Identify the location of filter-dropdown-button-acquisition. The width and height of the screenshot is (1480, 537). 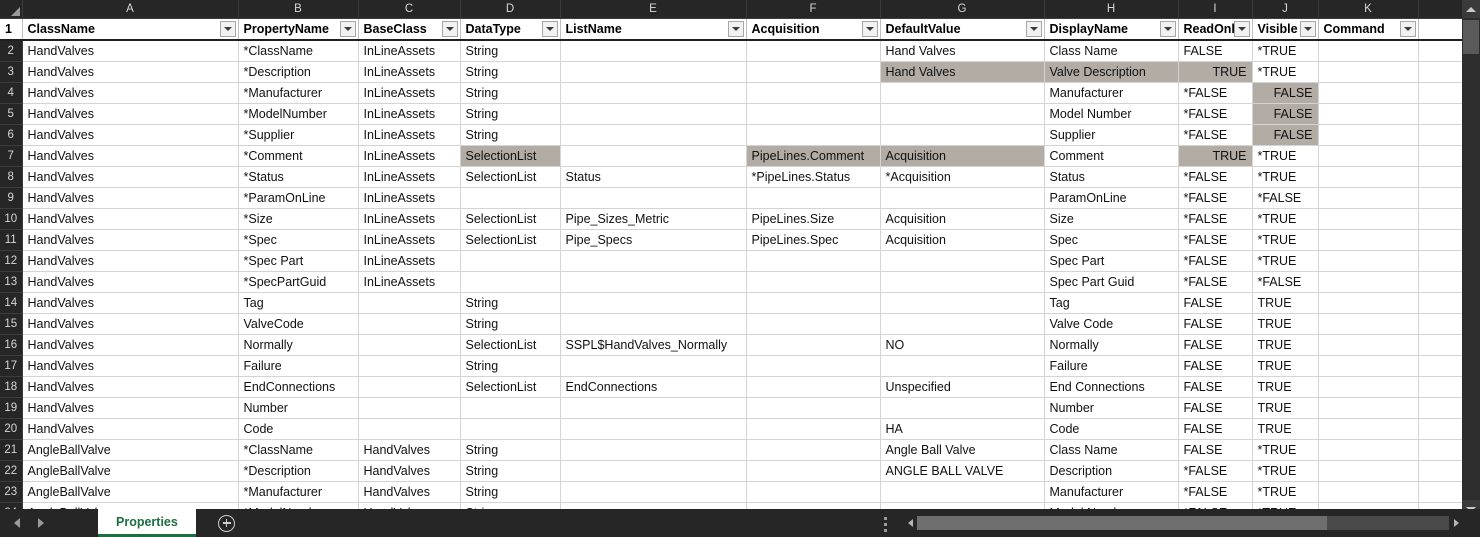
(869, 29).